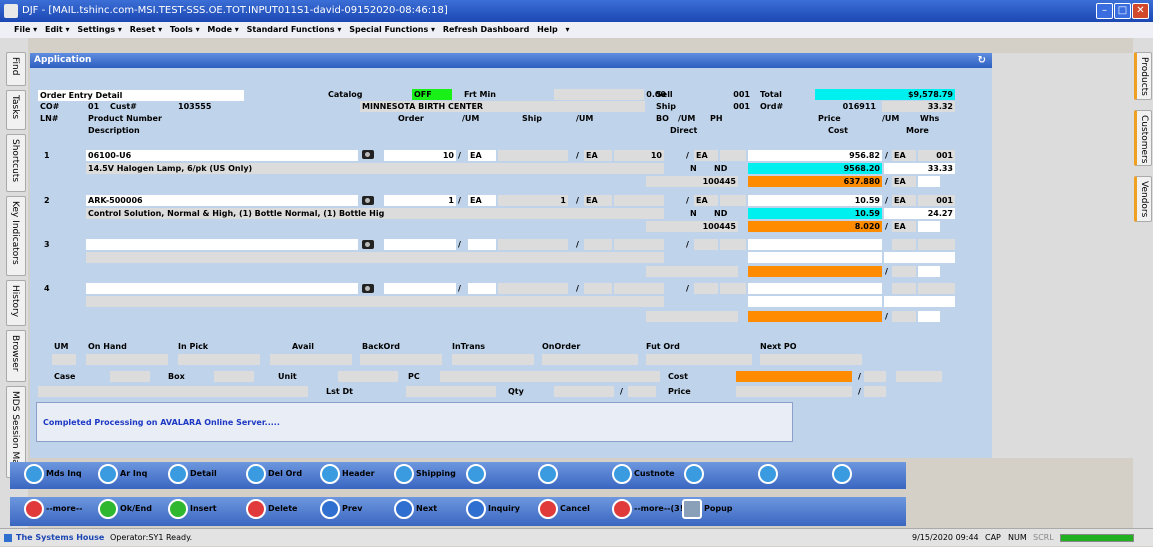 The image size is (1153, 547). I want to click on close-button: ✕, so click(1140, 11).